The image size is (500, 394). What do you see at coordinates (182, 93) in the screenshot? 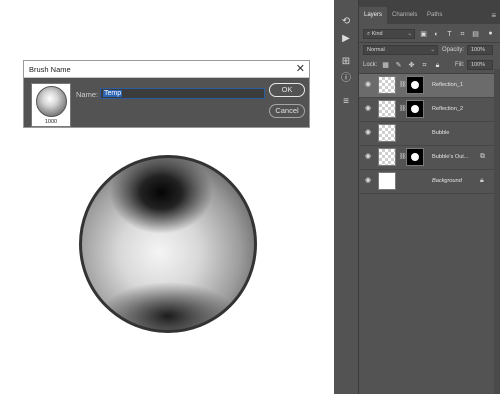
I see `brush-name-input: Temp` at bounding box center [182, 93].